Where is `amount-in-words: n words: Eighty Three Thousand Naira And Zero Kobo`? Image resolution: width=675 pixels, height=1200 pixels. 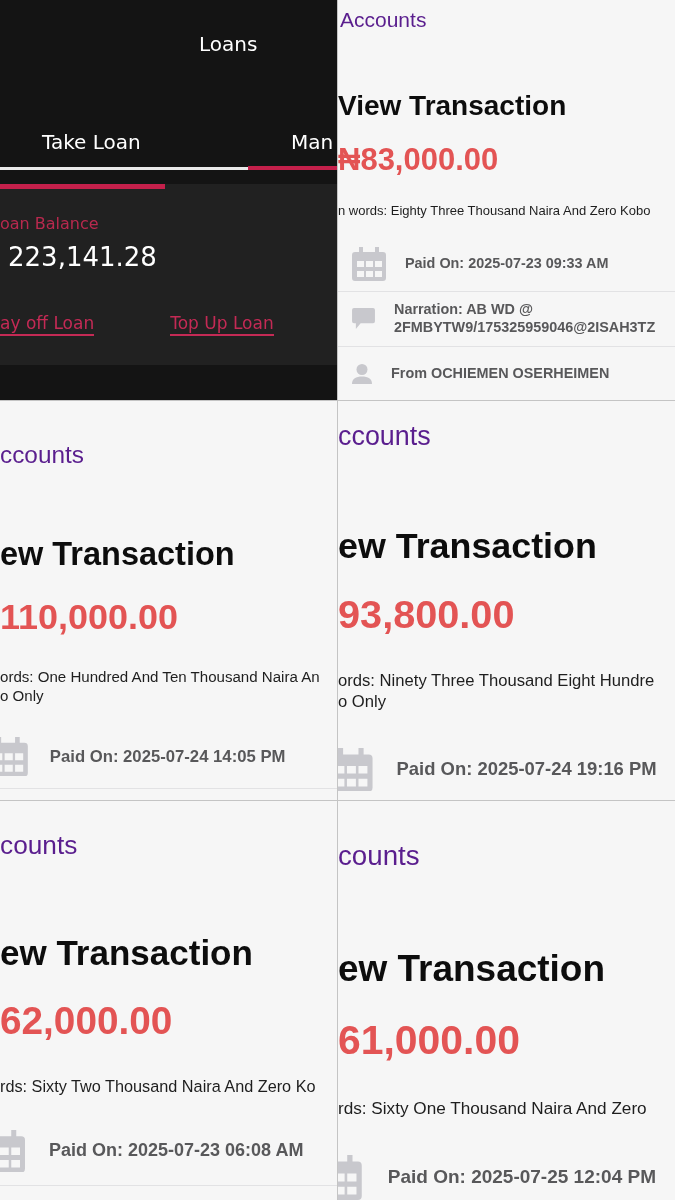
amount-in-words: n words: Eighty Three Thousand Naira And Zero Kobo is located at coordinates (494, 211).